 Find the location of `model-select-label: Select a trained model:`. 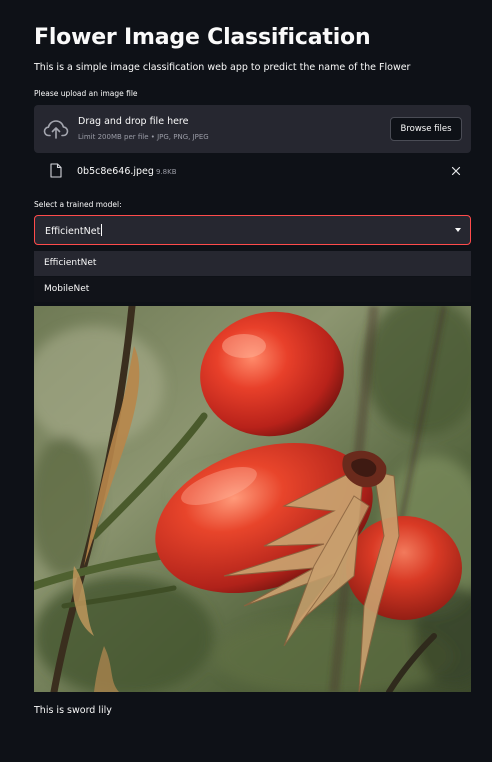

model-select-label: Select a trained model: is located at coordinates (78, 204).